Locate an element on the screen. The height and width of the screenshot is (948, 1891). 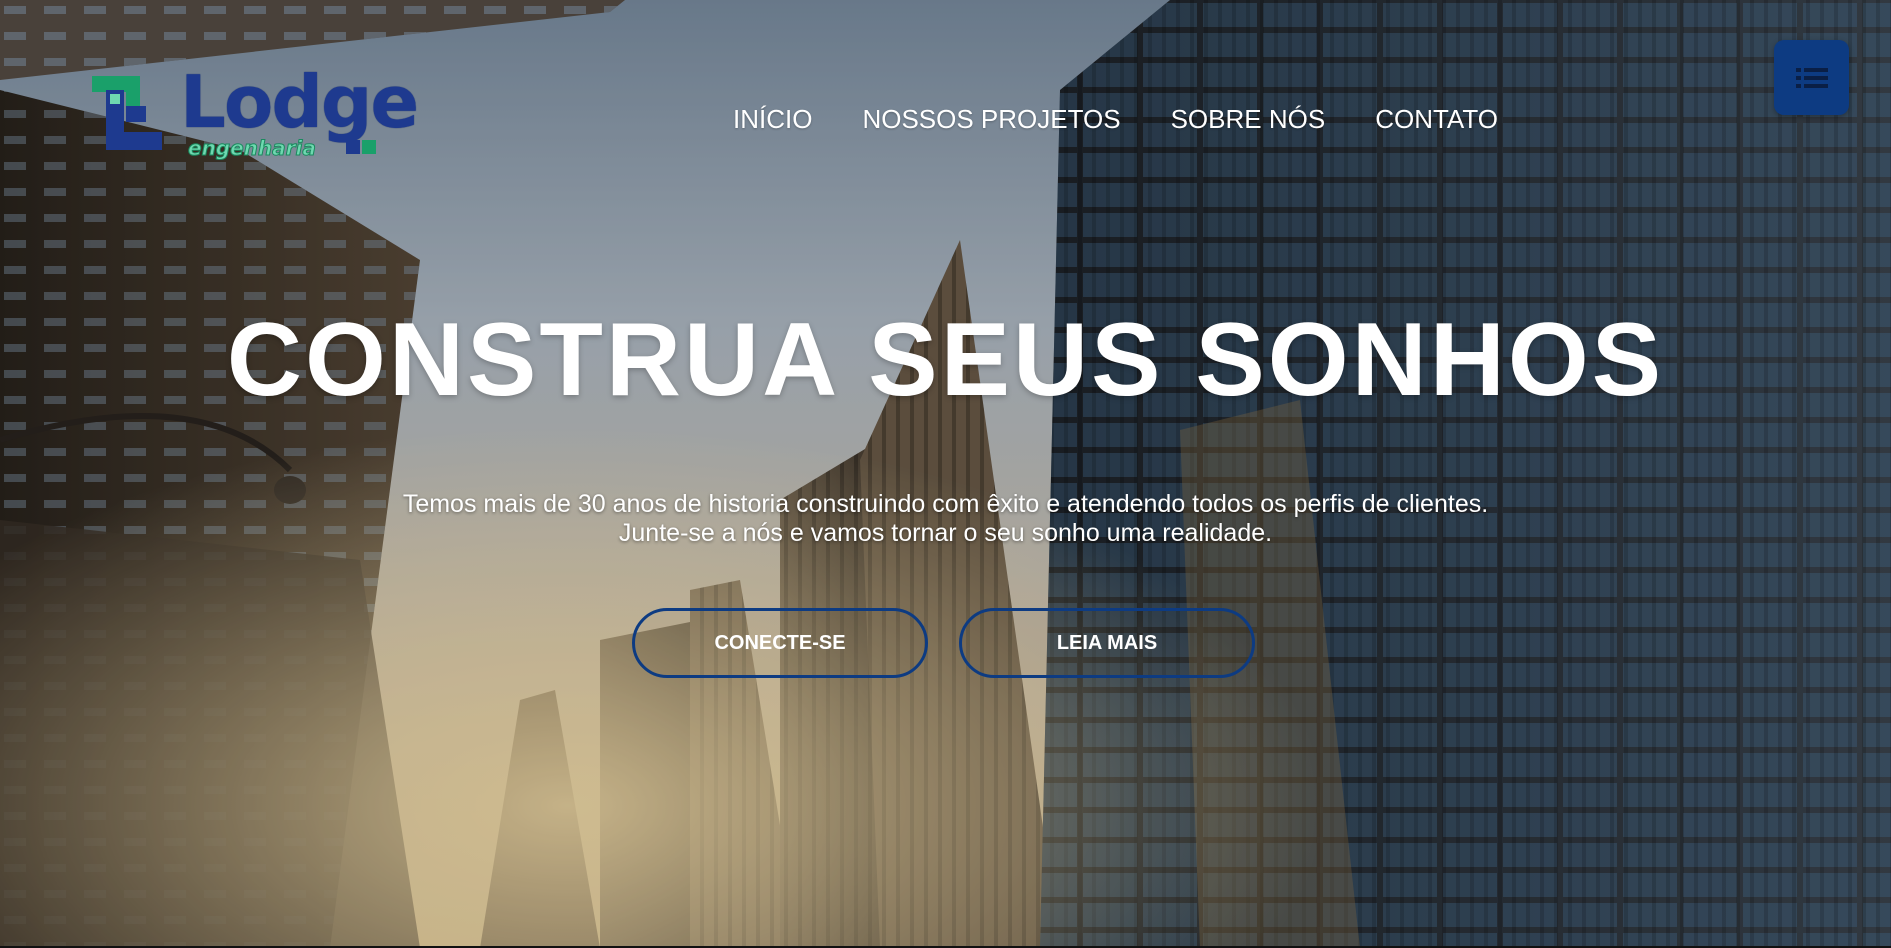
nav-item-inicio: INÍCIO is located at coordinates (772, 119).